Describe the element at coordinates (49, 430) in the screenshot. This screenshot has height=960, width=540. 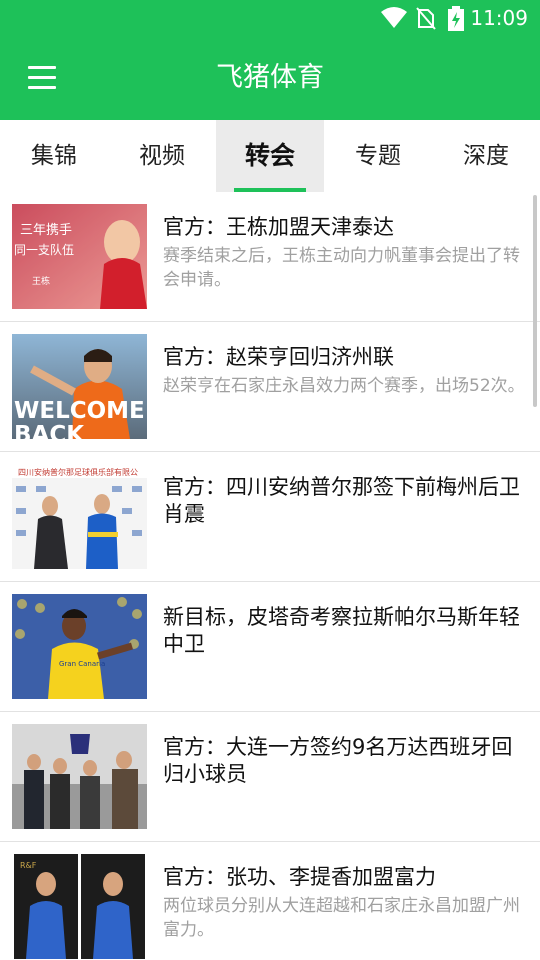
I see `thumb-text: BACK` at that location.